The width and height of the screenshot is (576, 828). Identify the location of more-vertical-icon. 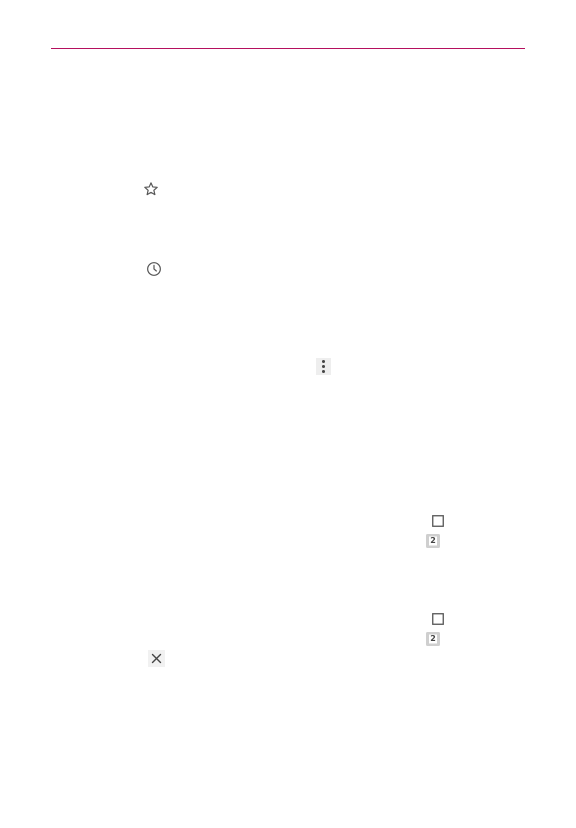
(323, 366).